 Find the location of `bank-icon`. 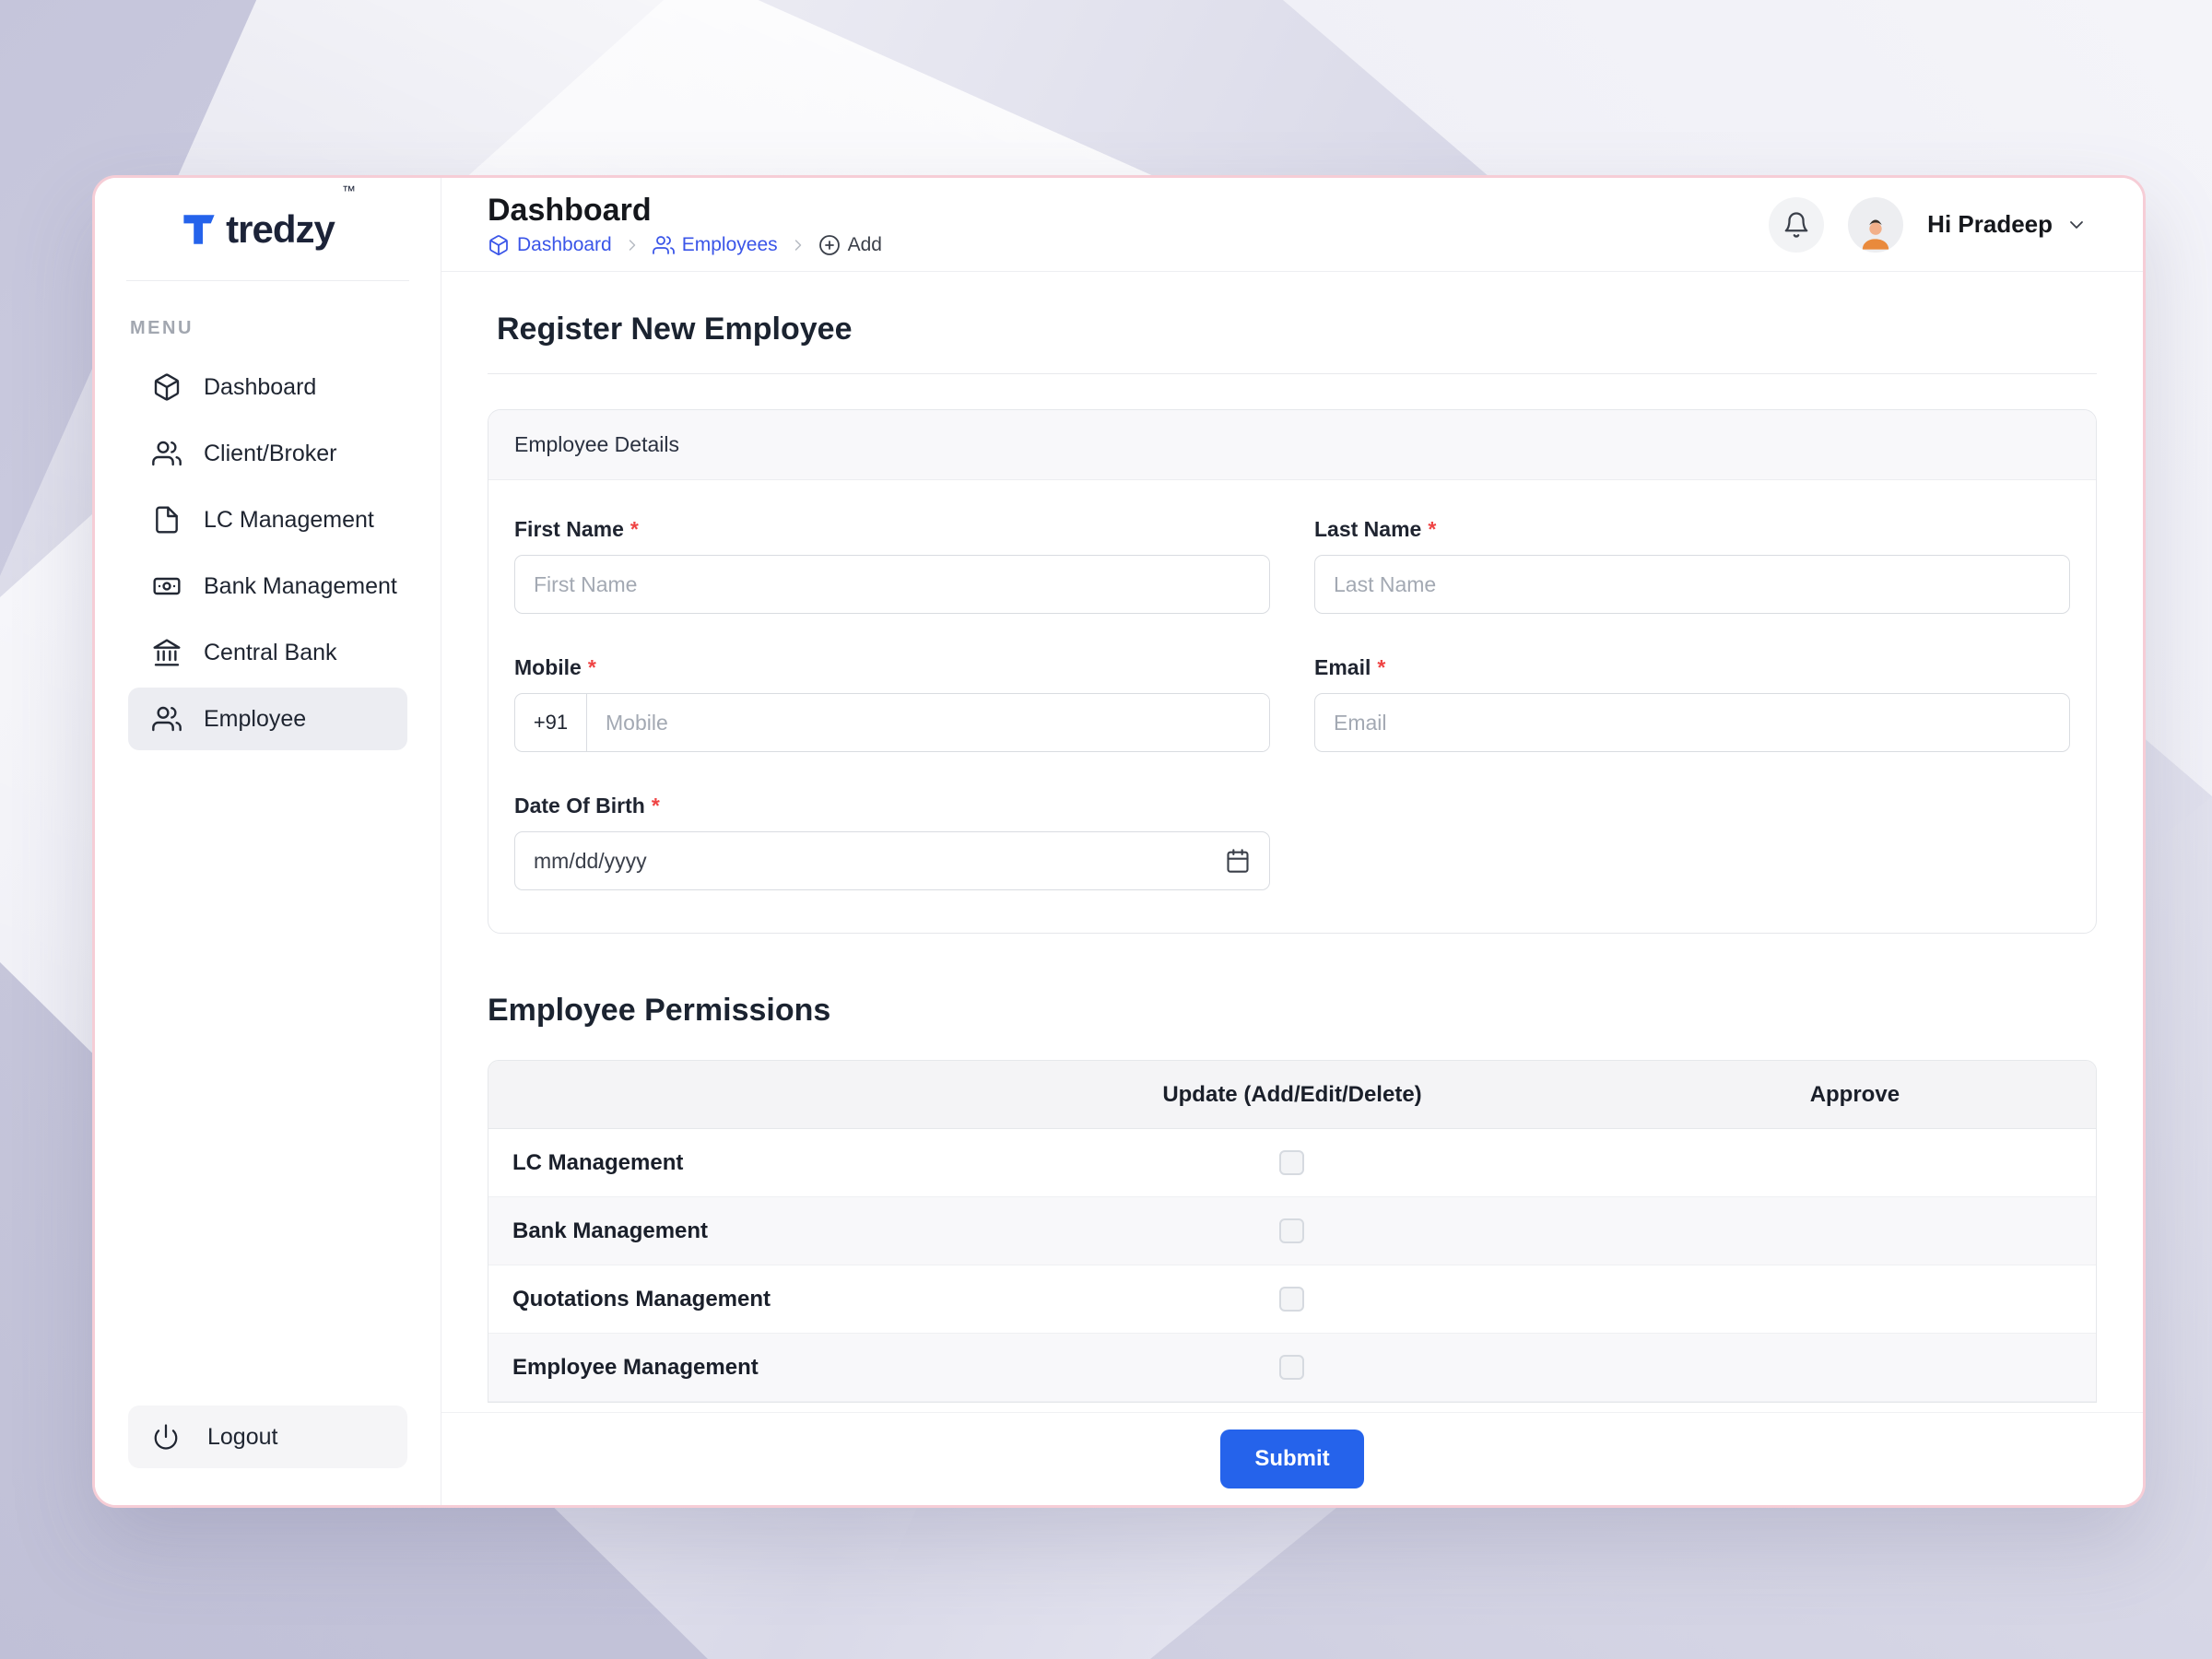

bank-icon is located at coordinates (167, 652).